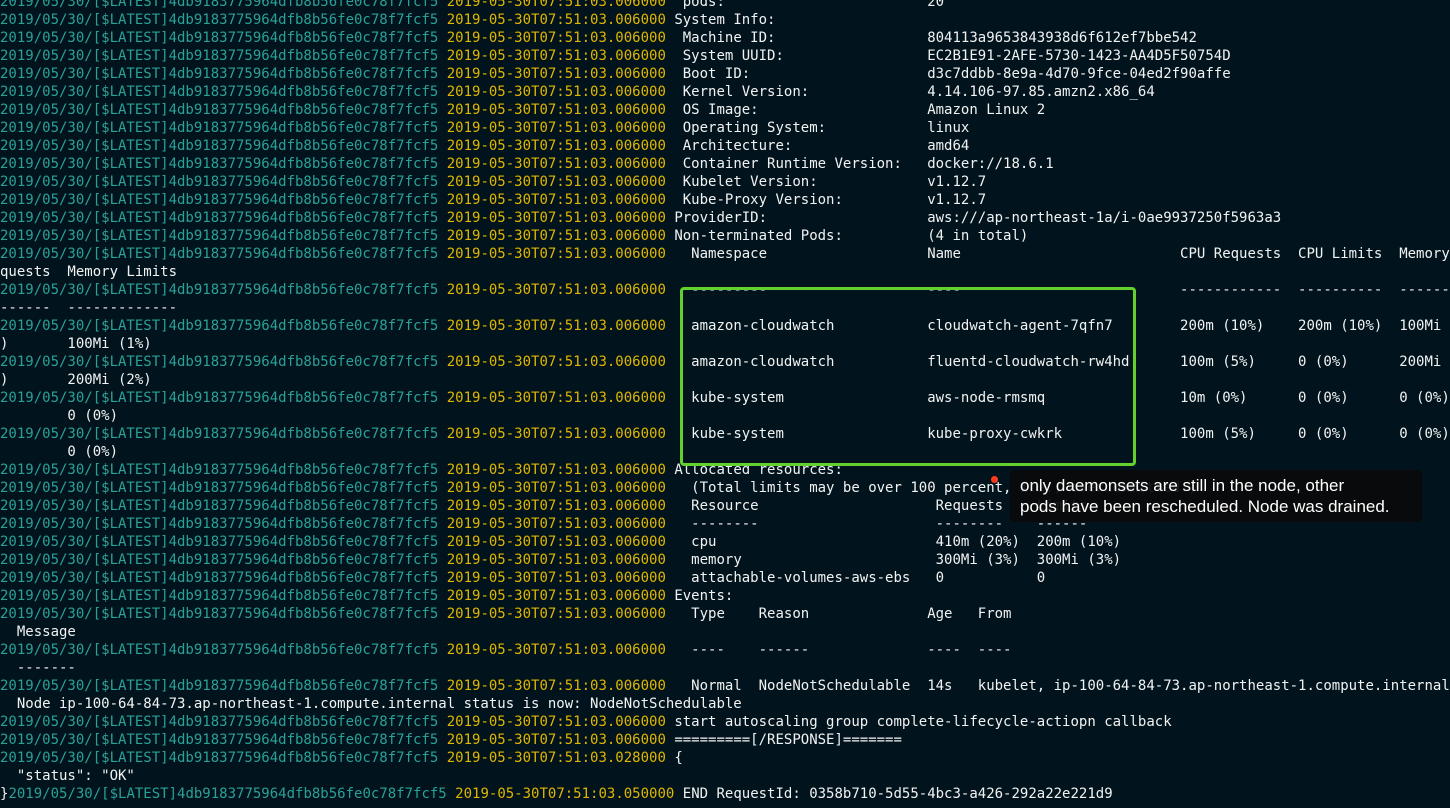  What do you see at coordinates (860, 110) in the screenshot?
I see `log-message: OS Image: Amazon Linux 2` at bounding box center [860, 110].